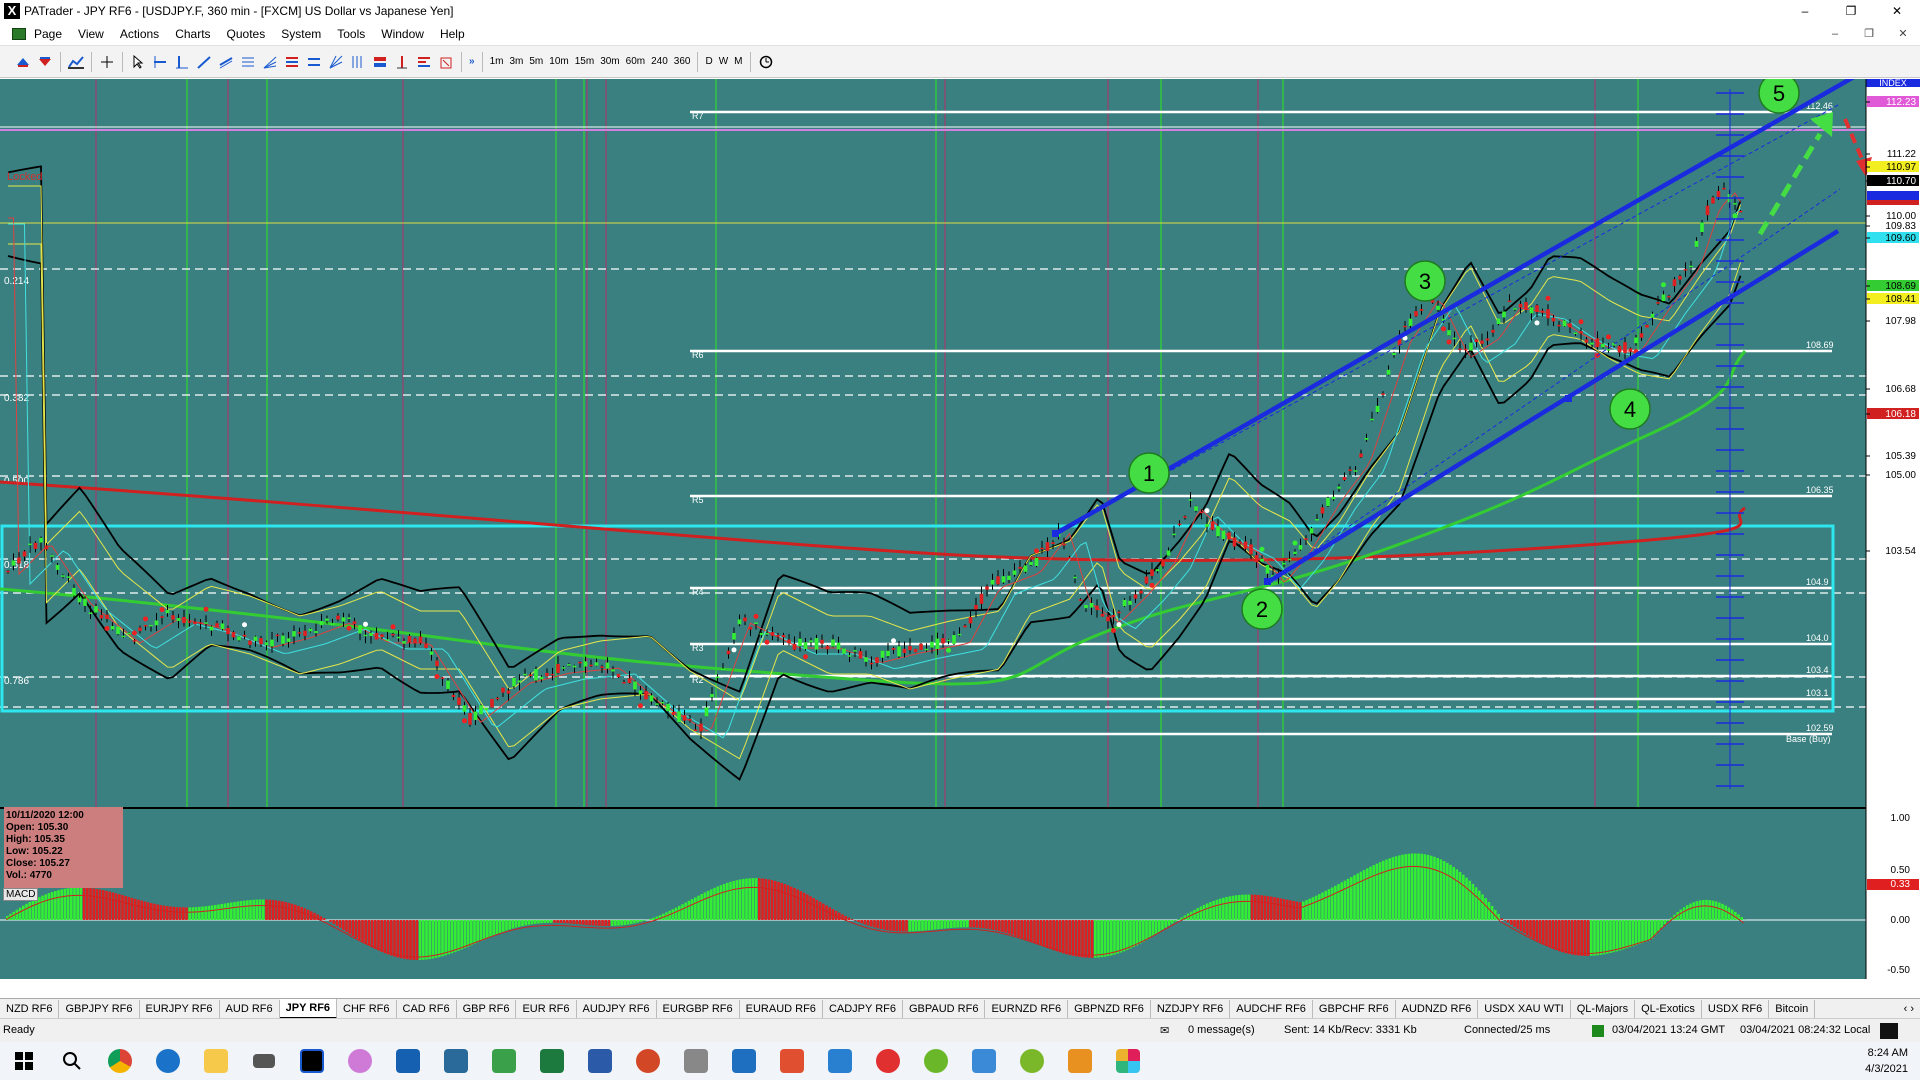  I want to click on chart-tab: CADJPY RF6, so click(863, 1008).